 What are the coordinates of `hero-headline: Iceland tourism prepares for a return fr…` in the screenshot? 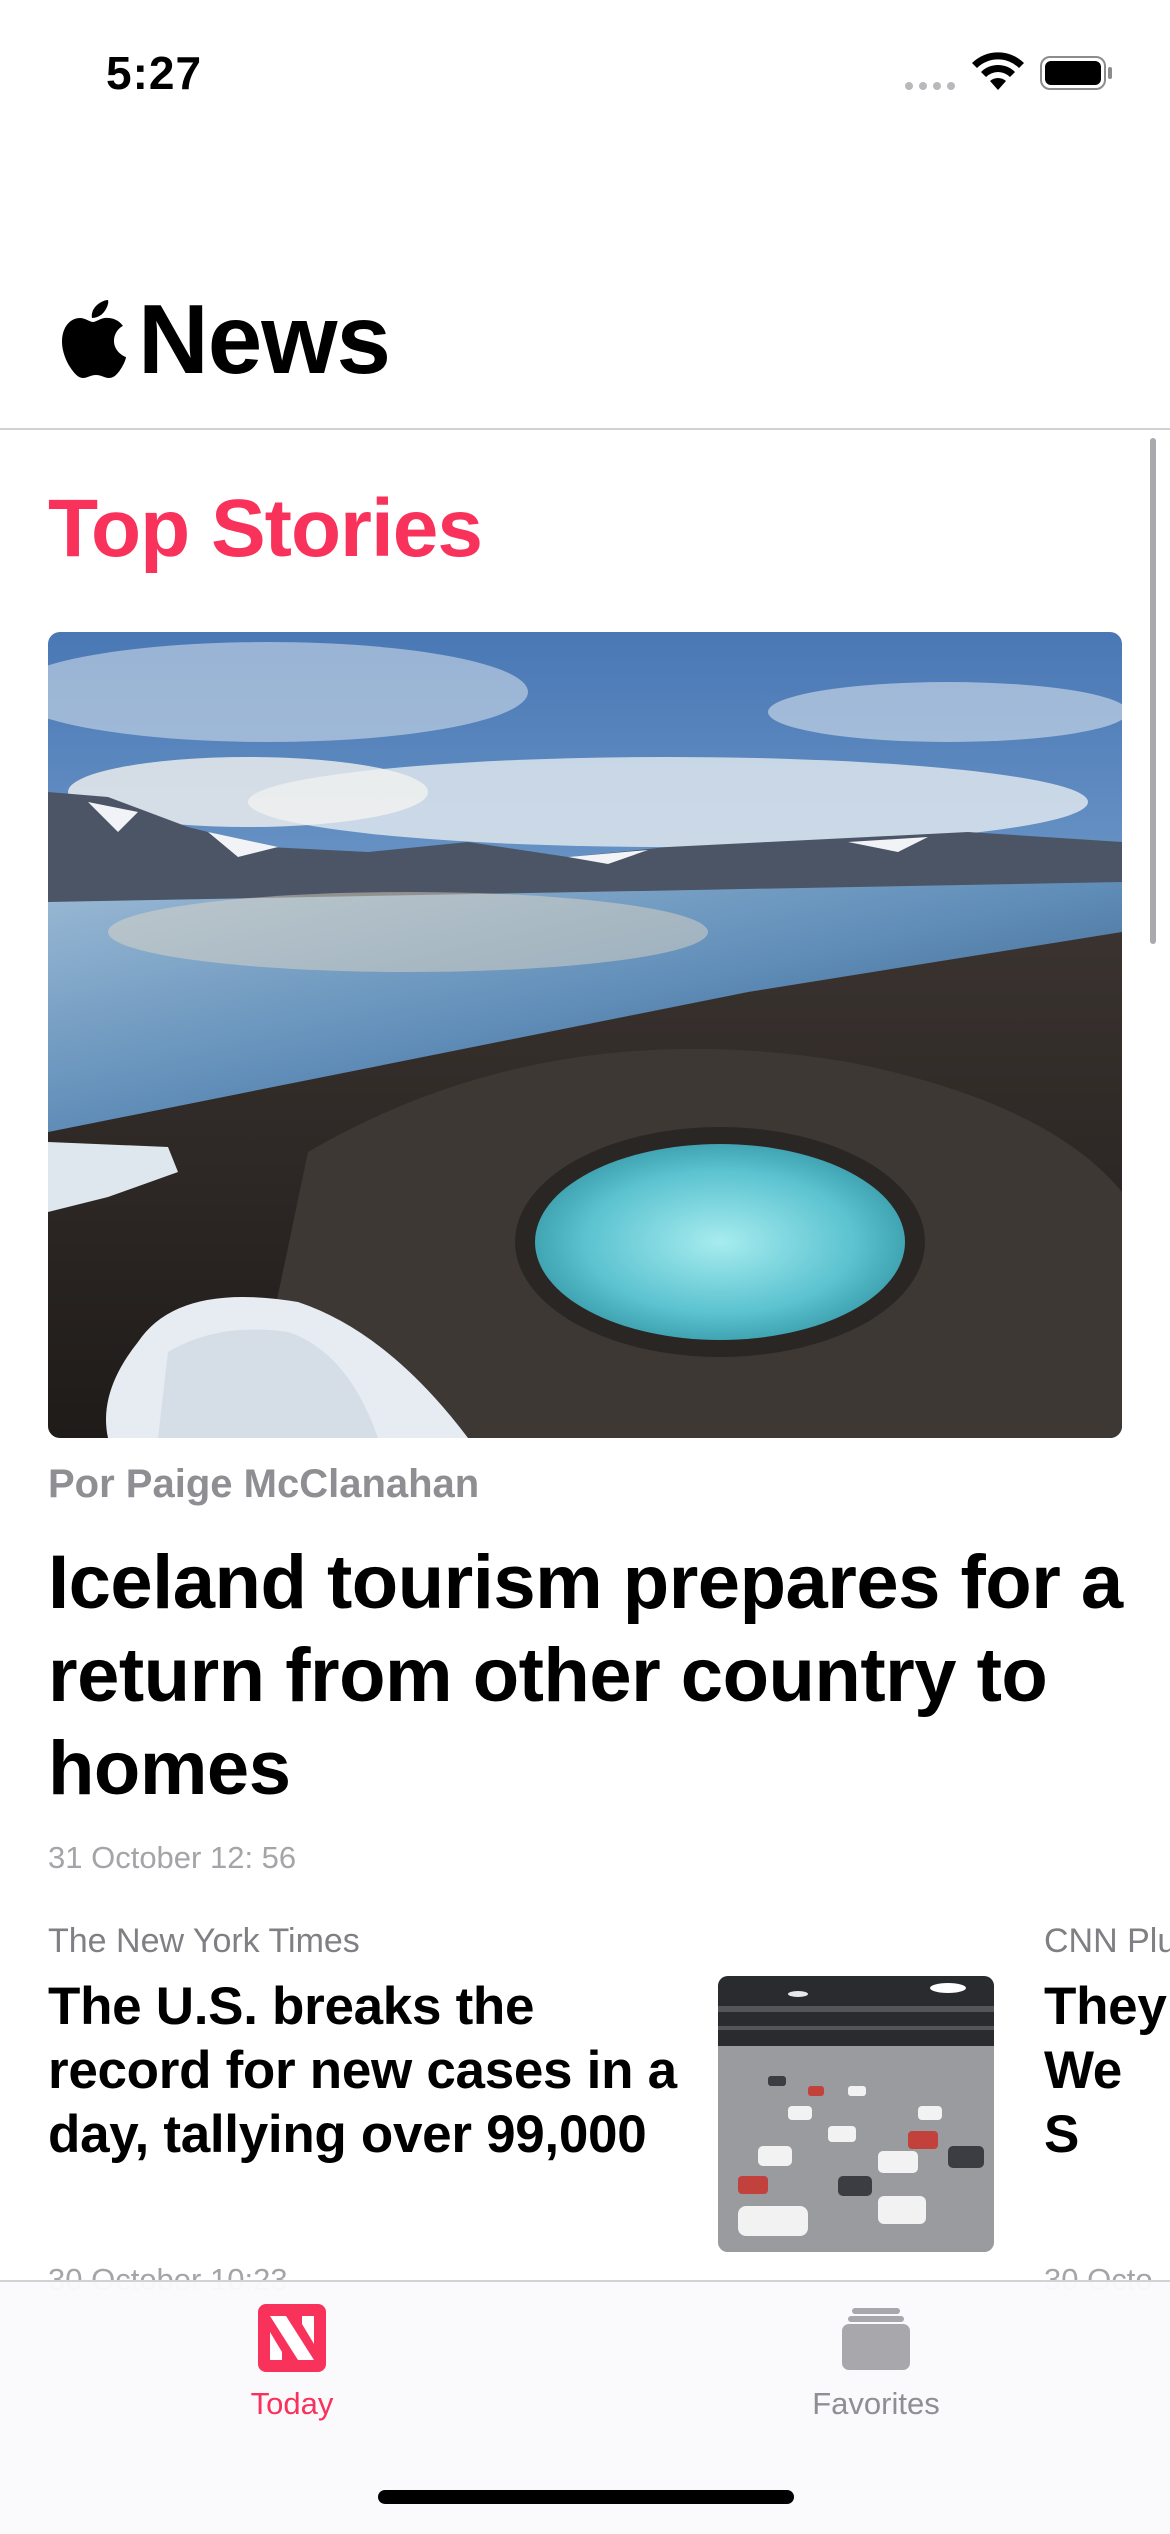 It's located at (593, 1675).